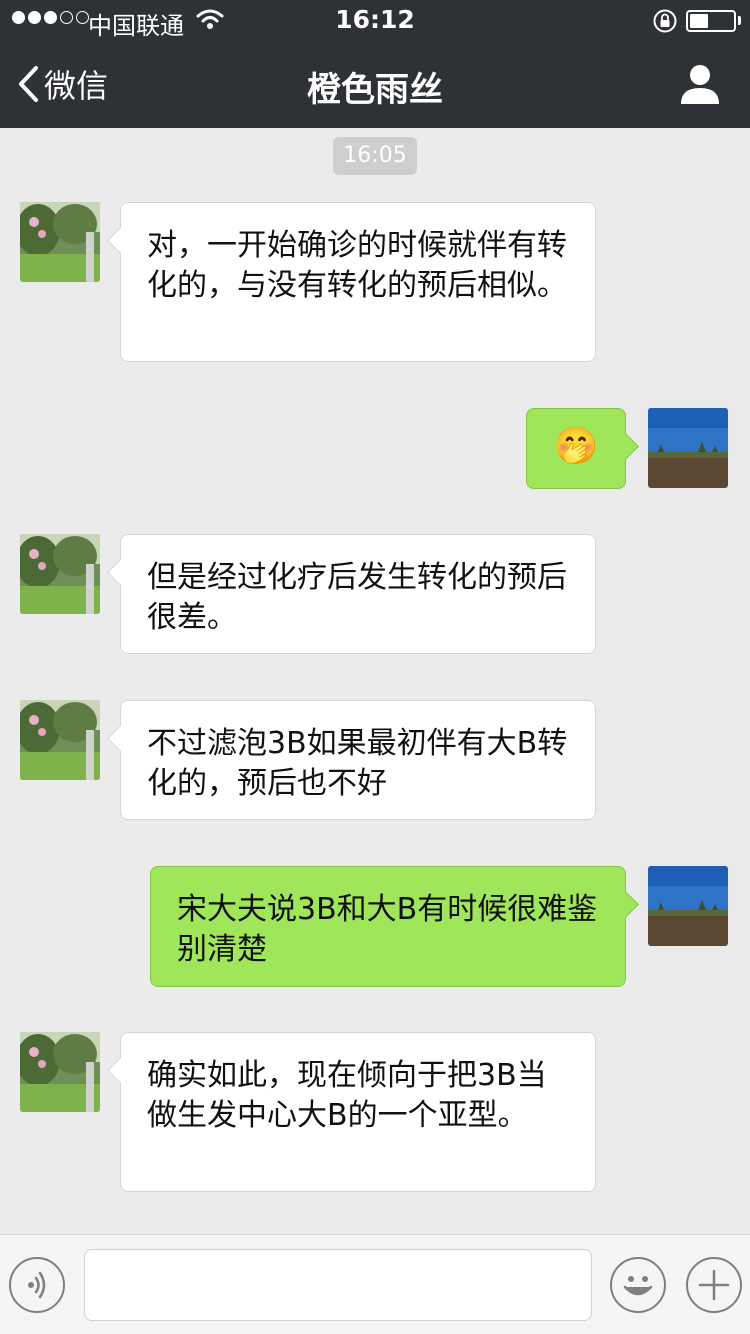 Image resolution: width=750 pixels, height=1334 pixels. Describe the element at coordinates (357, 597) in the screenshot. I see `message-text: 但是经过化疗后发生转化的预后很差。` at that location.